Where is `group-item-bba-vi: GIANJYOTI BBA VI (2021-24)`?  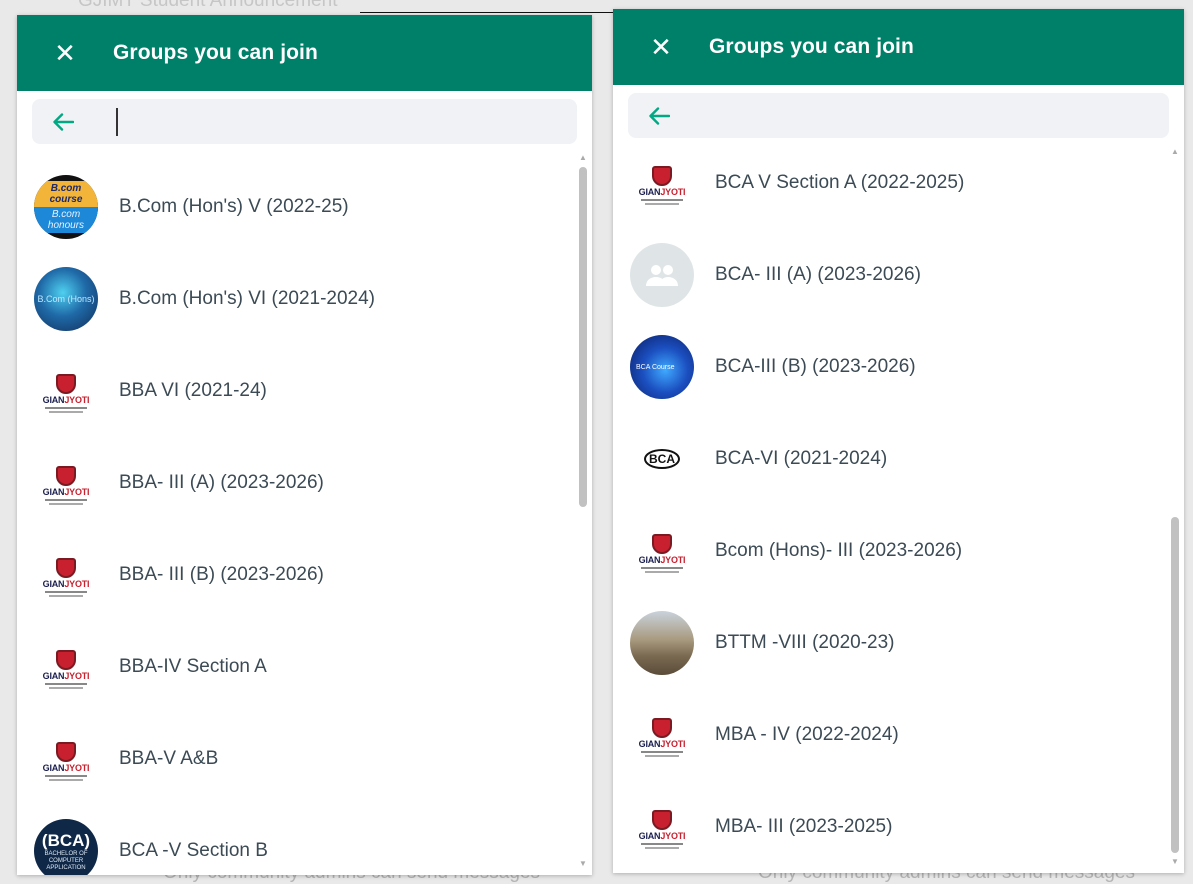 group-item-bba-vi: GIANJYOTI BBA VI (2021-24) is located at coordinates (304, 391).